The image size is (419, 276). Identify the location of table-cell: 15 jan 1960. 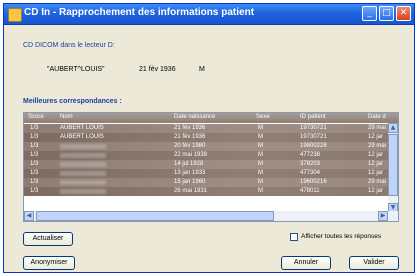
(190, 182).